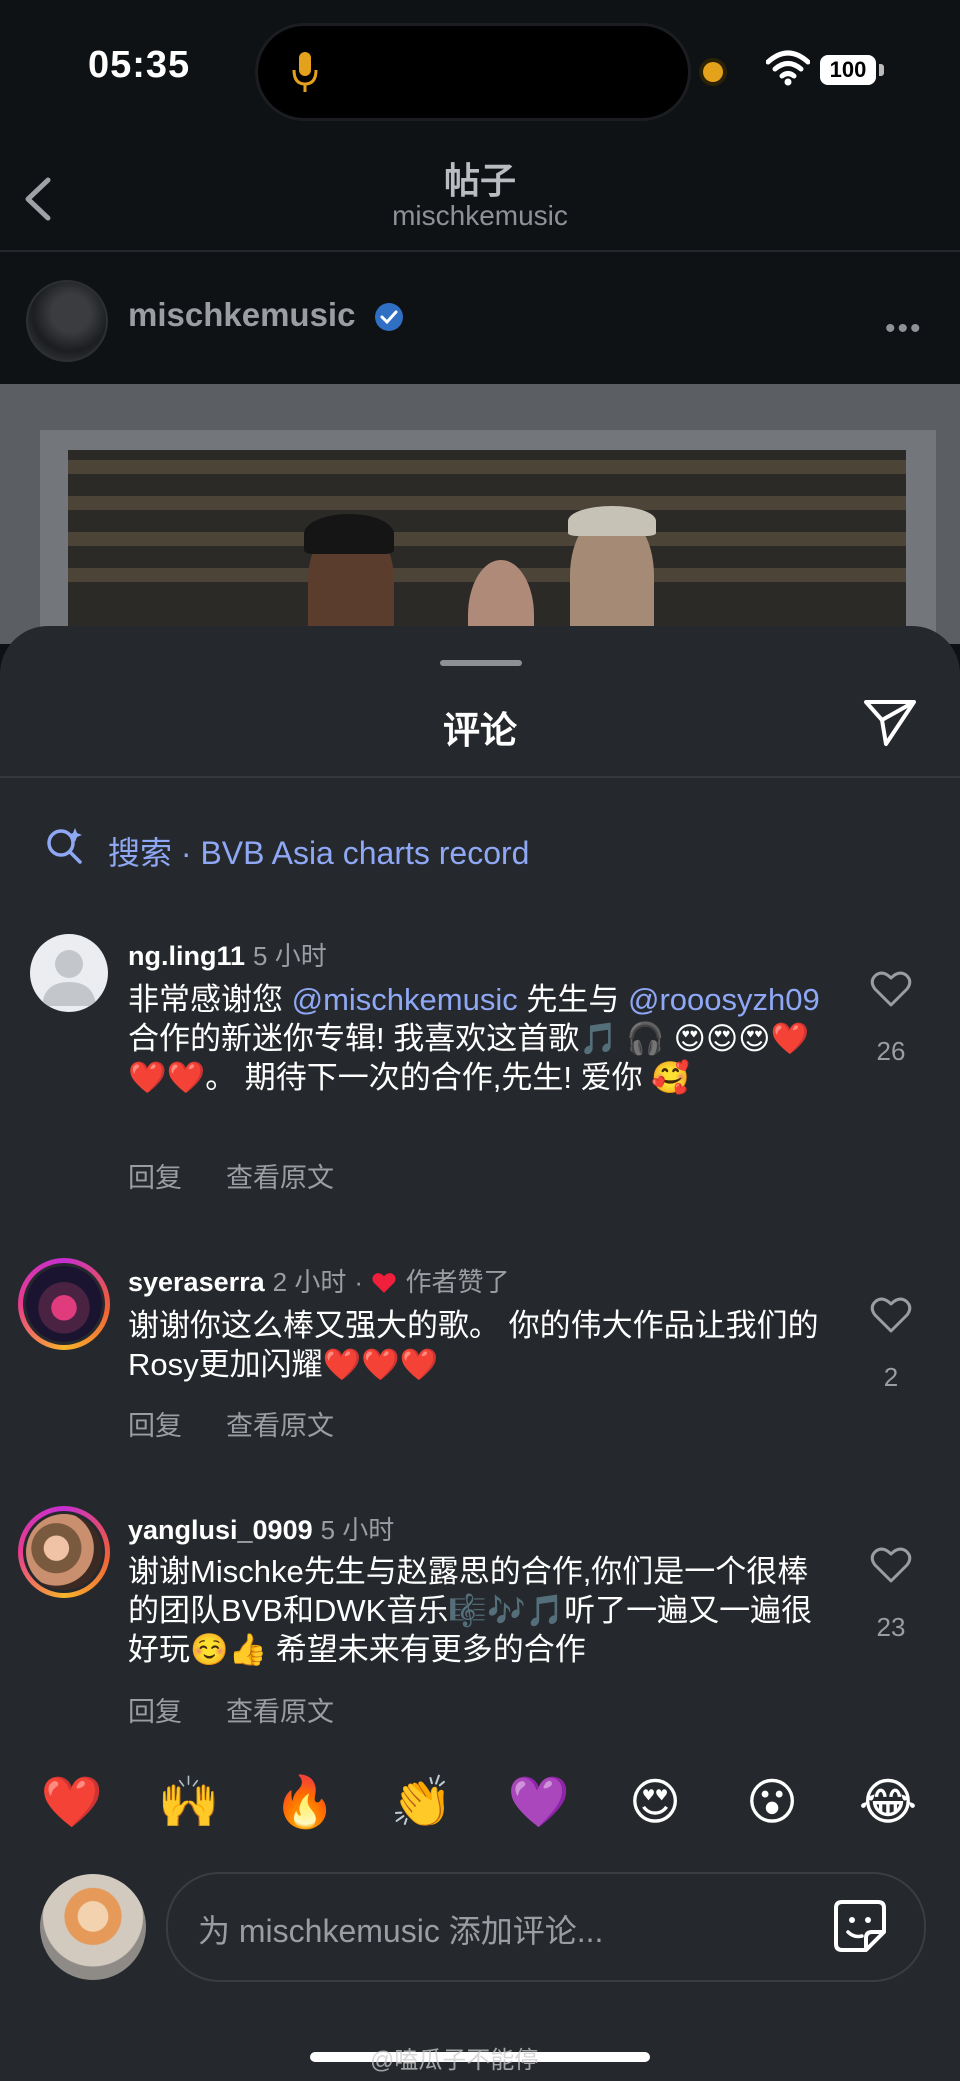 The image size is (960, 2081). Describe the element at coordinates (904, 329) in the screenshot. I see `more-options-icon: •••` at that location.